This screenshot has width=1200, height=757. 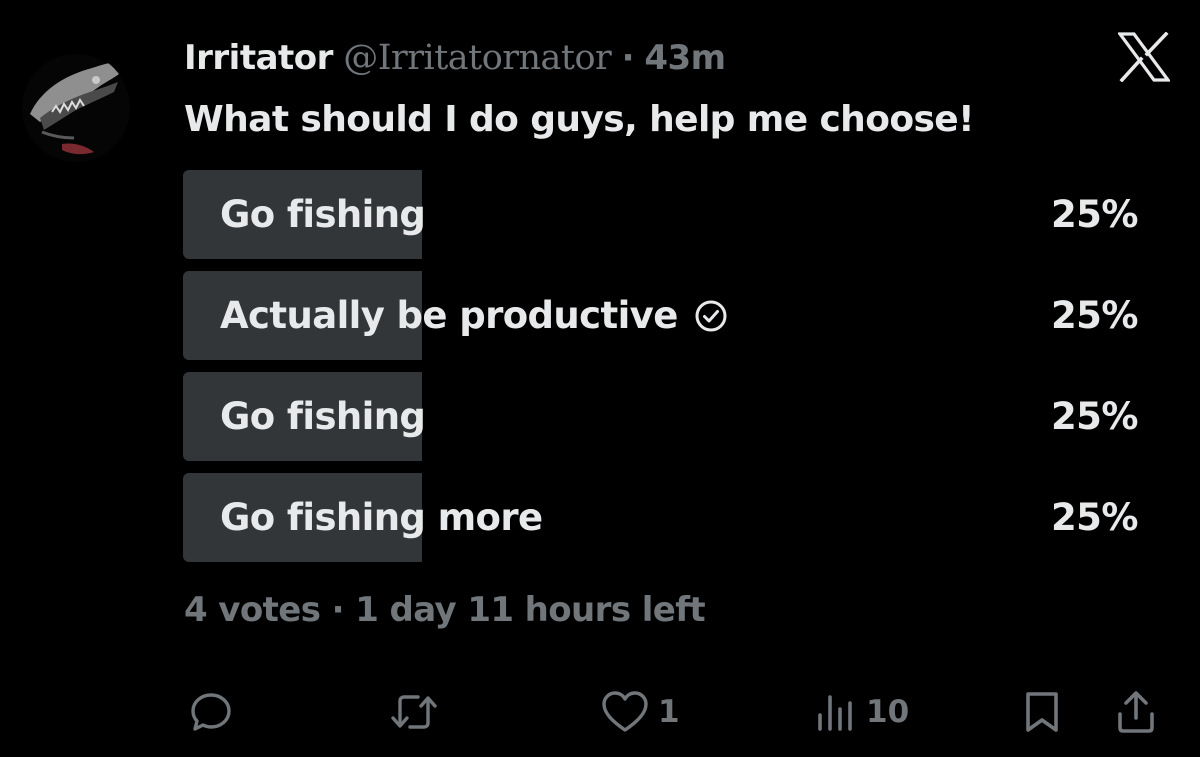 What do you see at coordinates (888, 712) in the screenshot?
I see `views-count: 10` at bounding box center [888, 712].